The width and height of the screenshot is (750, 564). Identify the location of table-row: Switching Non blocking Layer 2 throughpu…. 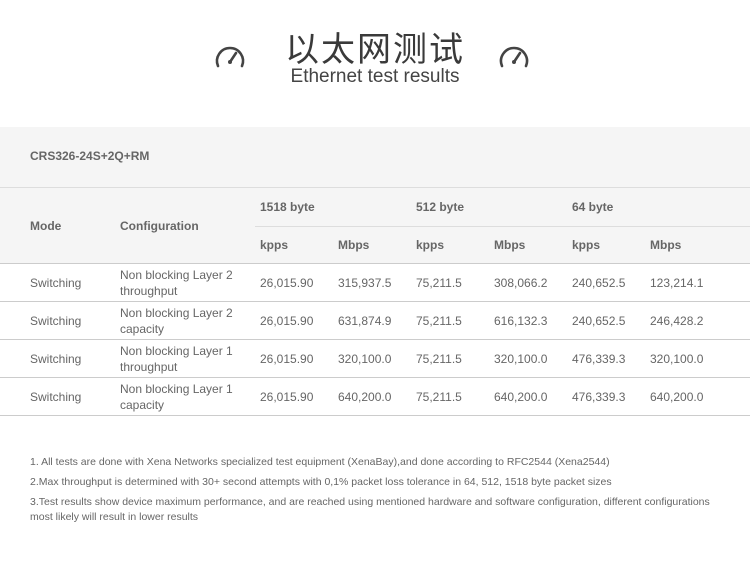
(375, 283).